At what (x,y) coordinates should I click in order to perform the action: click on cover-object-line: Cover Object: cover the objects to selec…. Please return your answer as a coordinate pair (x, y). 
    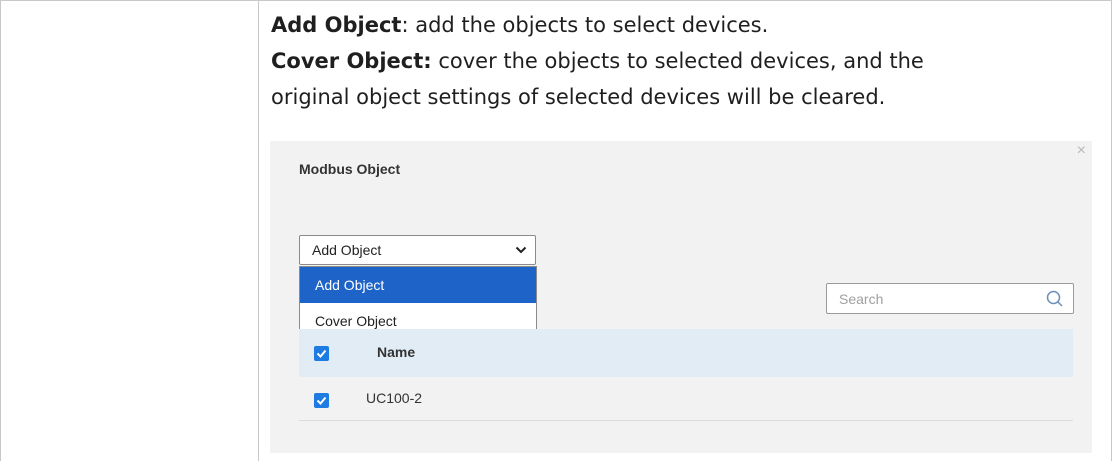
    Looking at the image, I should click on (686, 61).